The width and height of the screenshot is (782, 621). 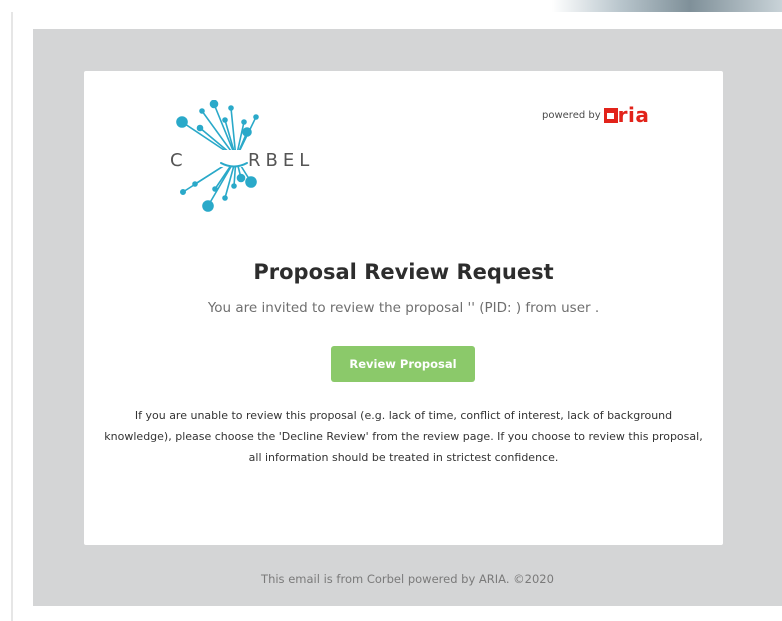 What do you see at coordinates (403, 272) in the screenshot?
I see `email-title: Proposal Review Request` at bounding box center [403, 272].